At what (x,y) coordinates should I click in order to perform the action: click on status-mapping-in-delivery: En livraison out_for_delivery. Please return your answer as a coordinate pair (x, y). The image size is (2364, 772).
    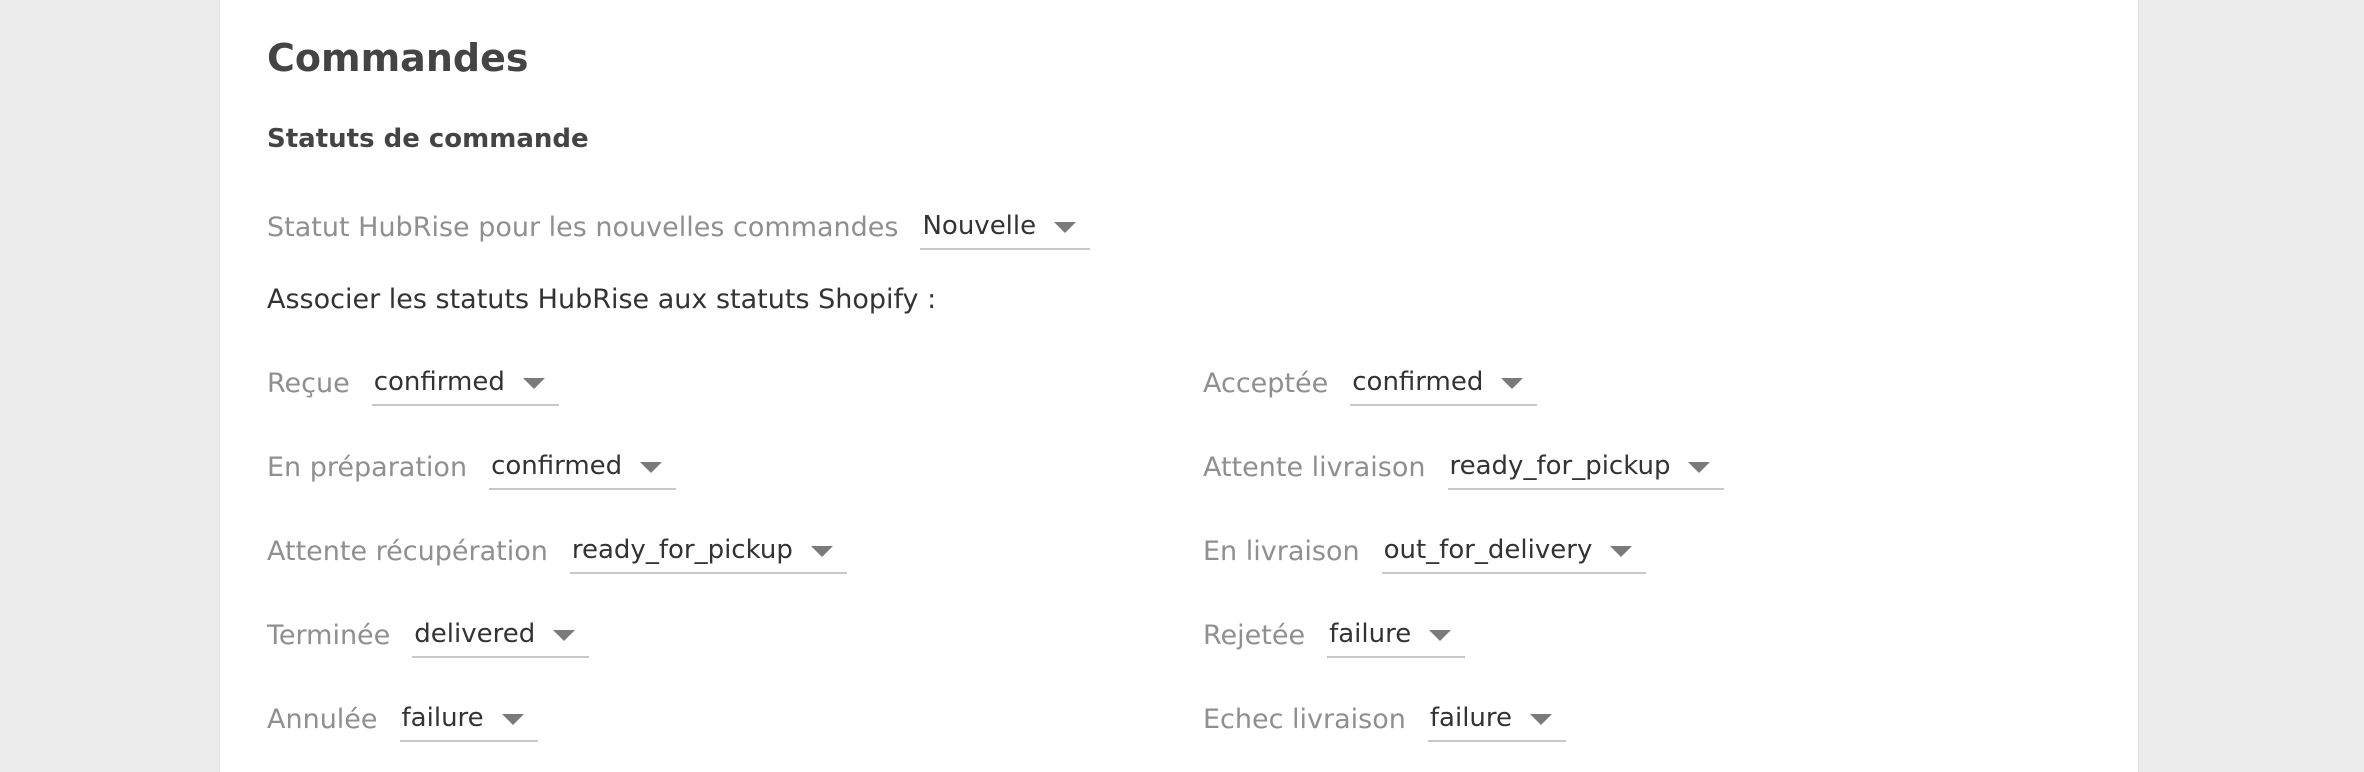
    Looking at the image, I should click on (1425, 551).